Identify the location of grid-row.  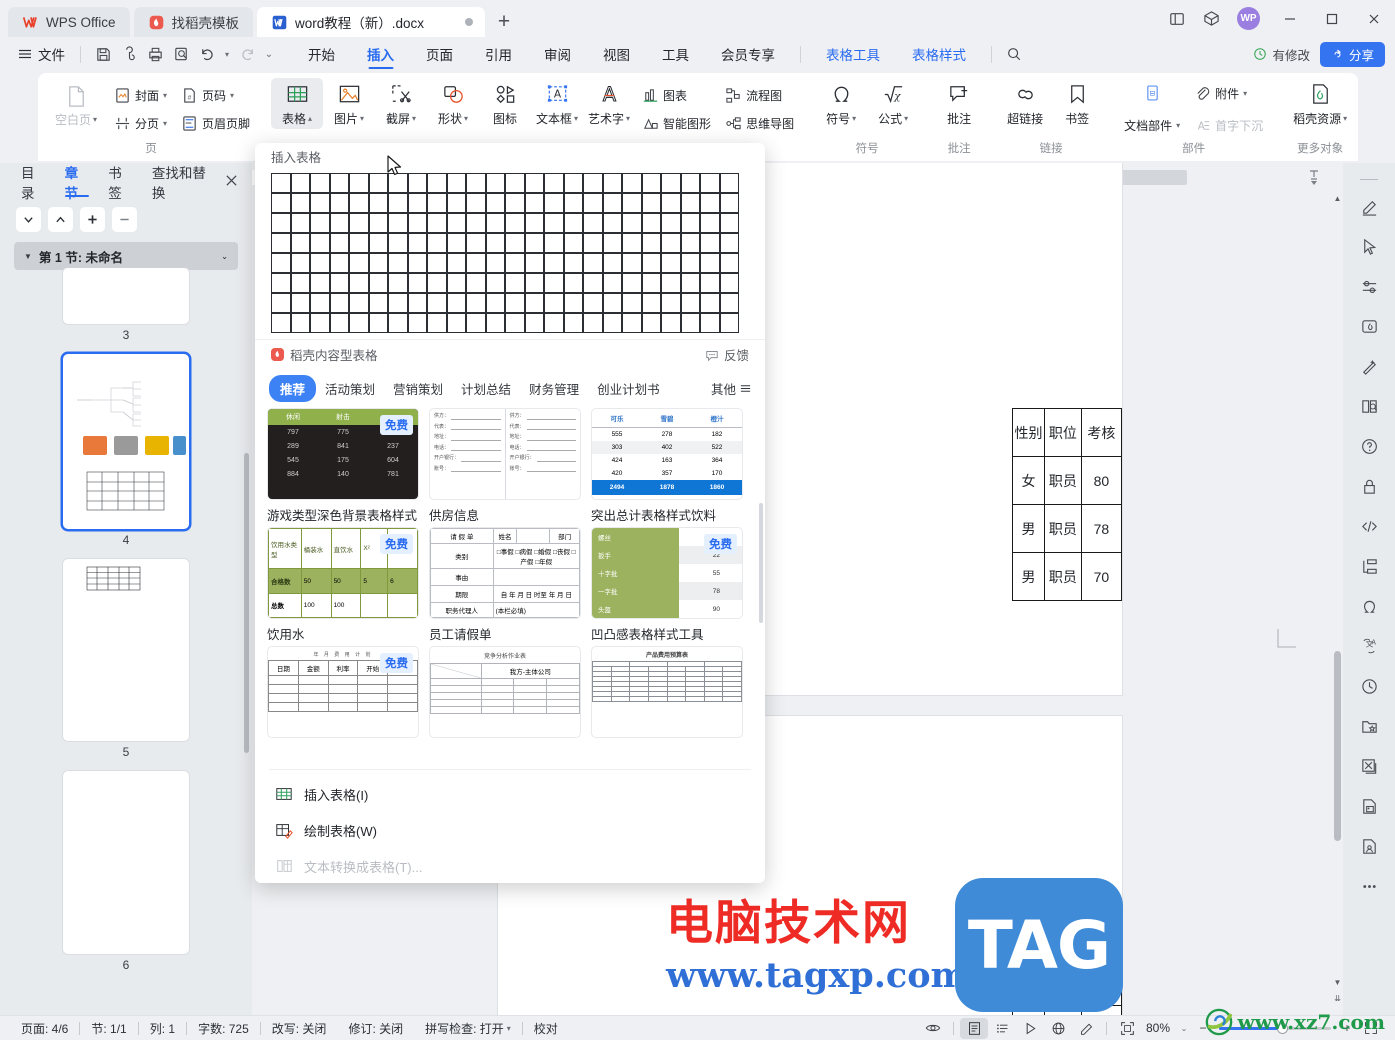
(510, 303).